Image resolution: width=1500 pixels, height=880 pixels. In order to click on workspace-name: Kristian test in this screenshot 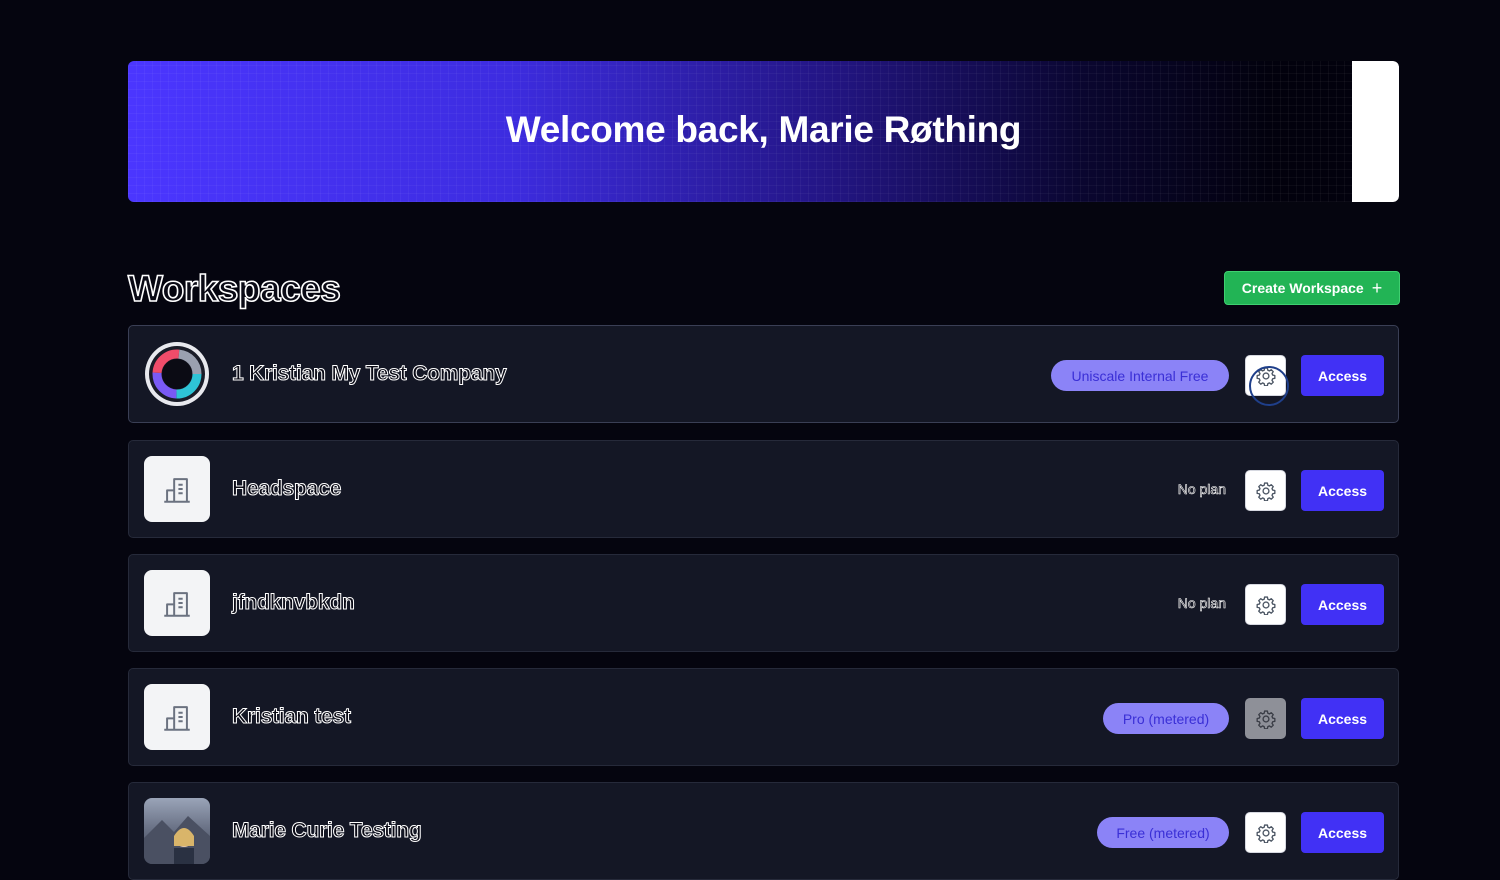, I will do `click(292, 717)`.